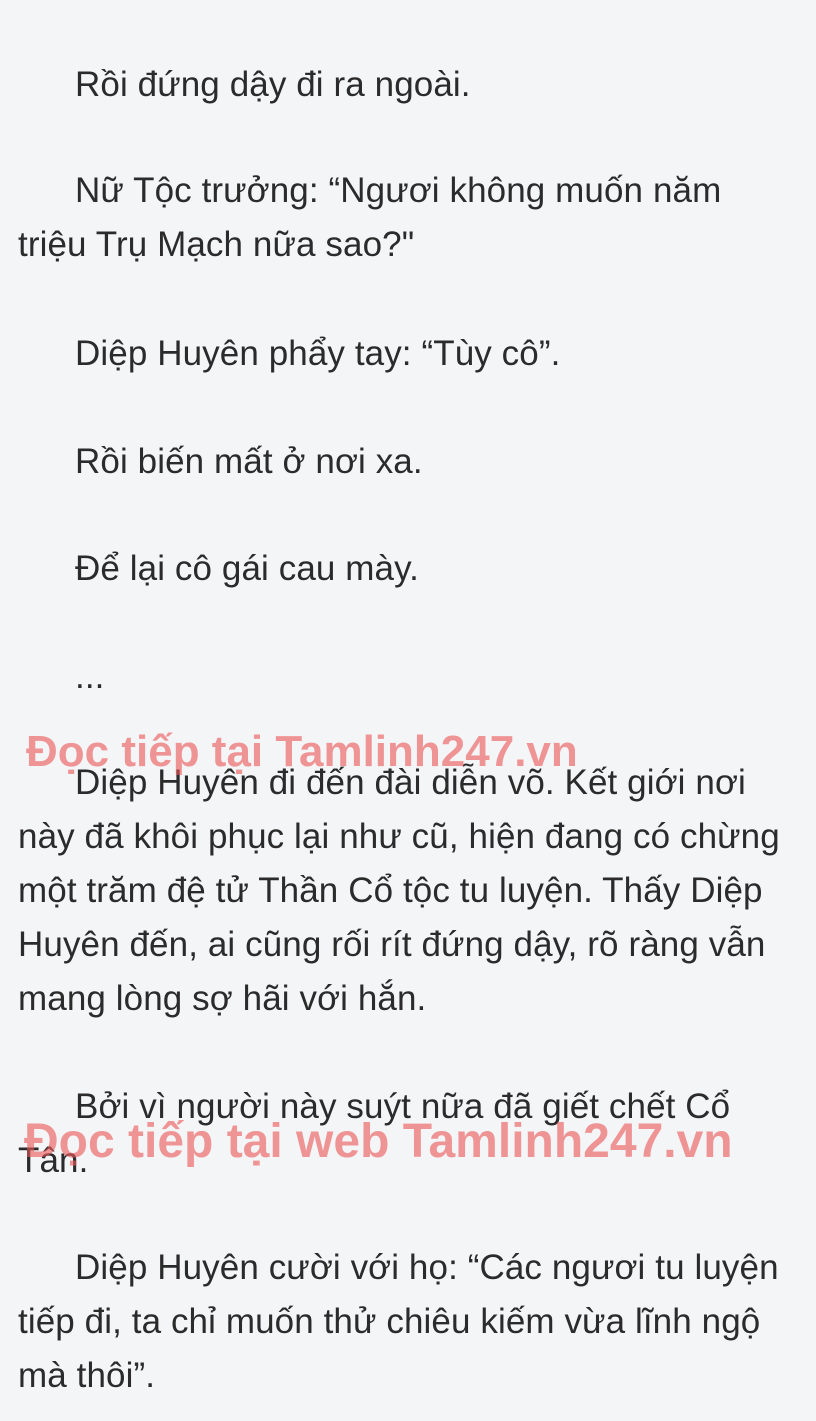 The image size is (816, 1421). What do you see at coordinates (247, 568) in the screenshot?
I see `paragraph: Để lại cô gái cau mày.` at bounding box center [247, 568].